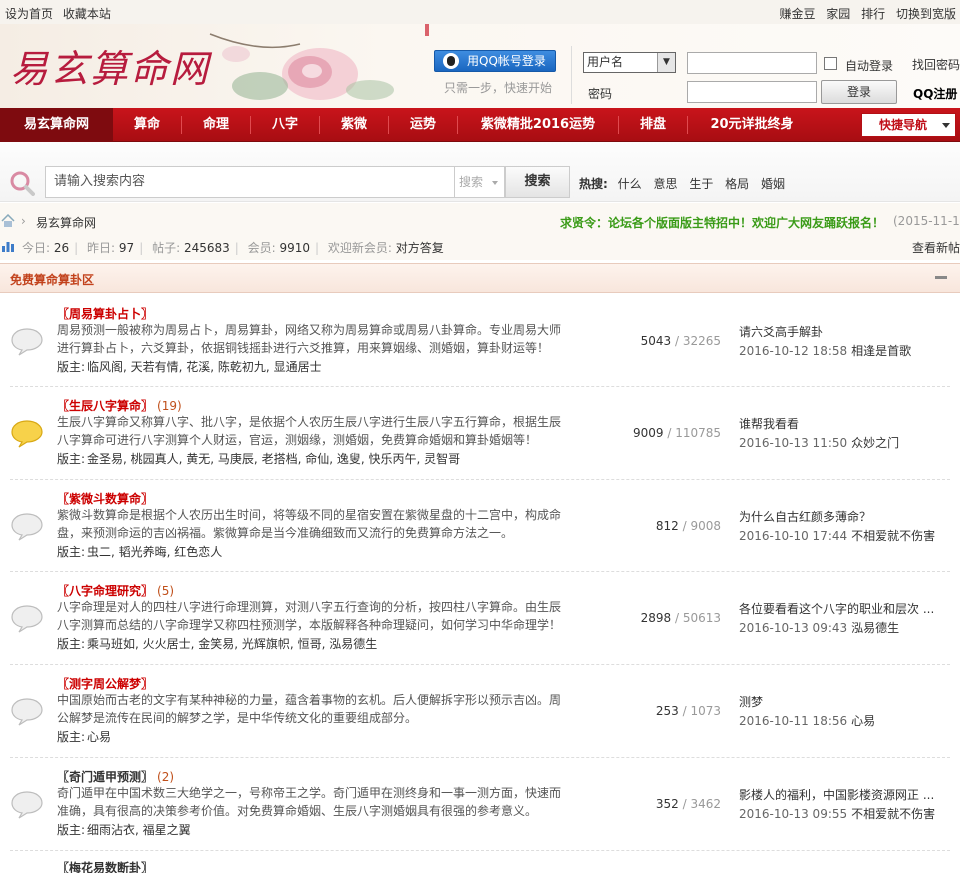 This screenshot has height=873, width=960. What do you see at coordinates (261, 248) in the screenshot?
I see `stat-members-label: 会员:` at bounding box center [261, 248].